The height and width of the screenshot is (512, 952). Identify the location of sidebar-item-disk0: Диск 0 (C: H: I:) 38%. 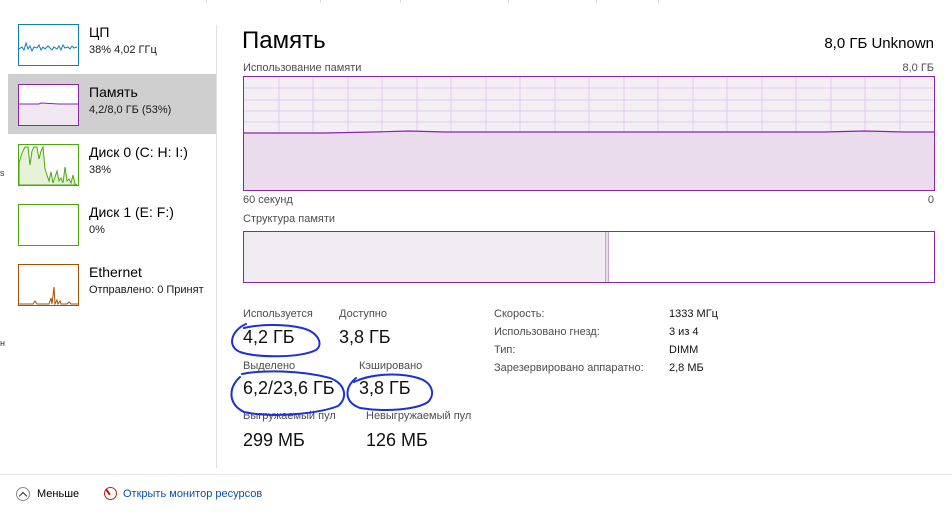
(112, 164).